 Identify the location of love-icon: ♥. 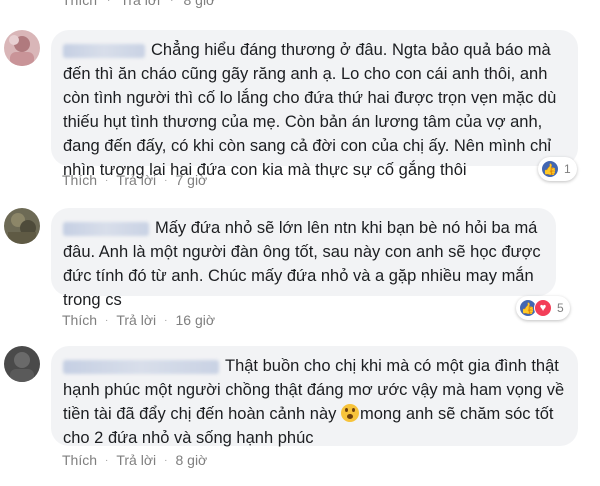
(543, 308).